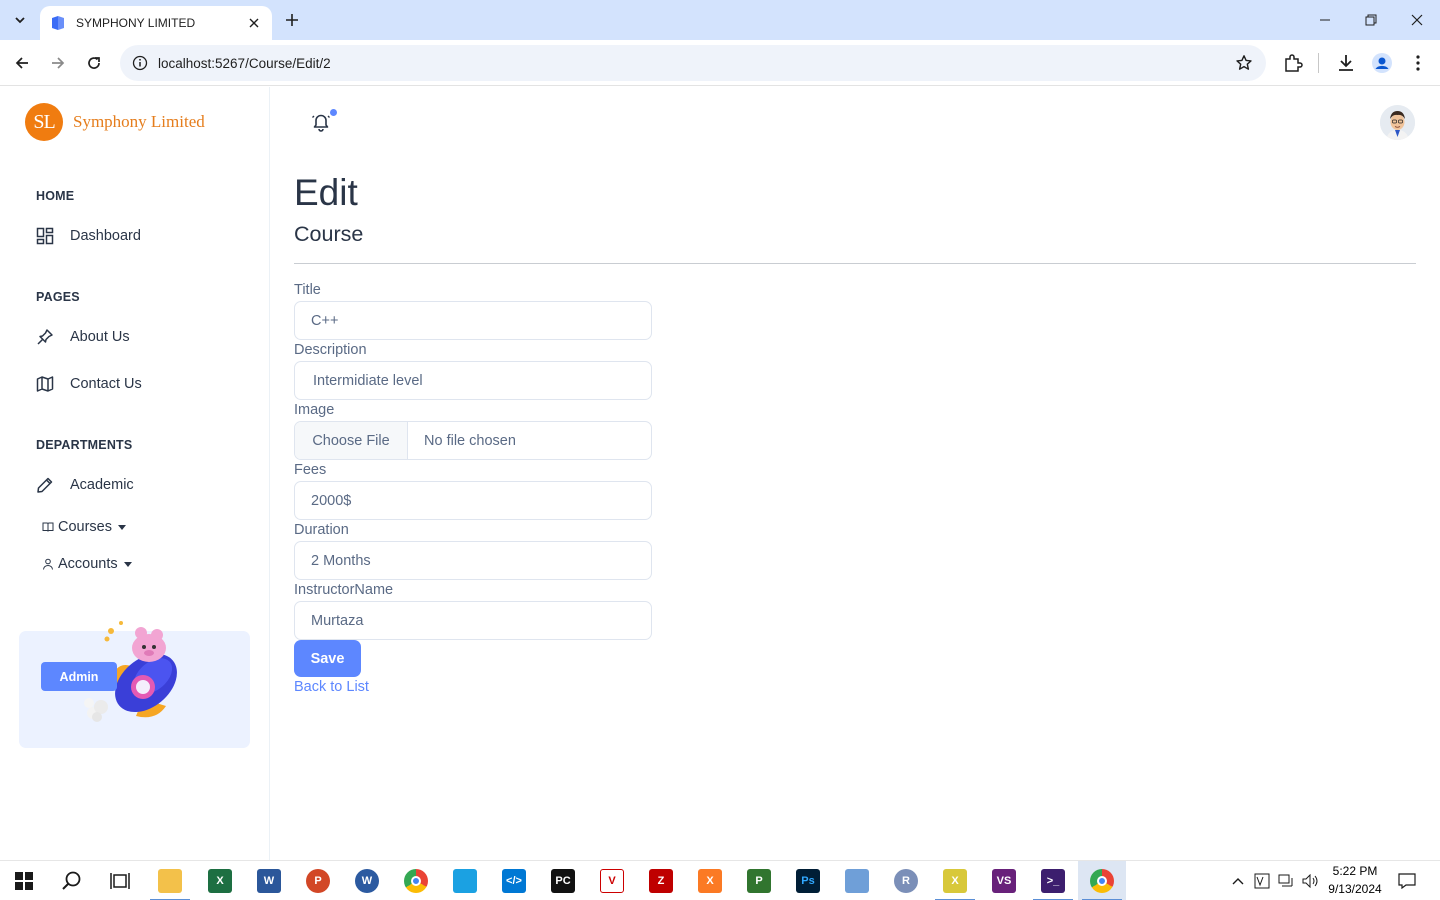 The width and height of the screenshot is (1440, 900). Describe the element at coordinates (105, 236) in the screenshot. I see `sidebar-item-label: Dashboard` at that location.